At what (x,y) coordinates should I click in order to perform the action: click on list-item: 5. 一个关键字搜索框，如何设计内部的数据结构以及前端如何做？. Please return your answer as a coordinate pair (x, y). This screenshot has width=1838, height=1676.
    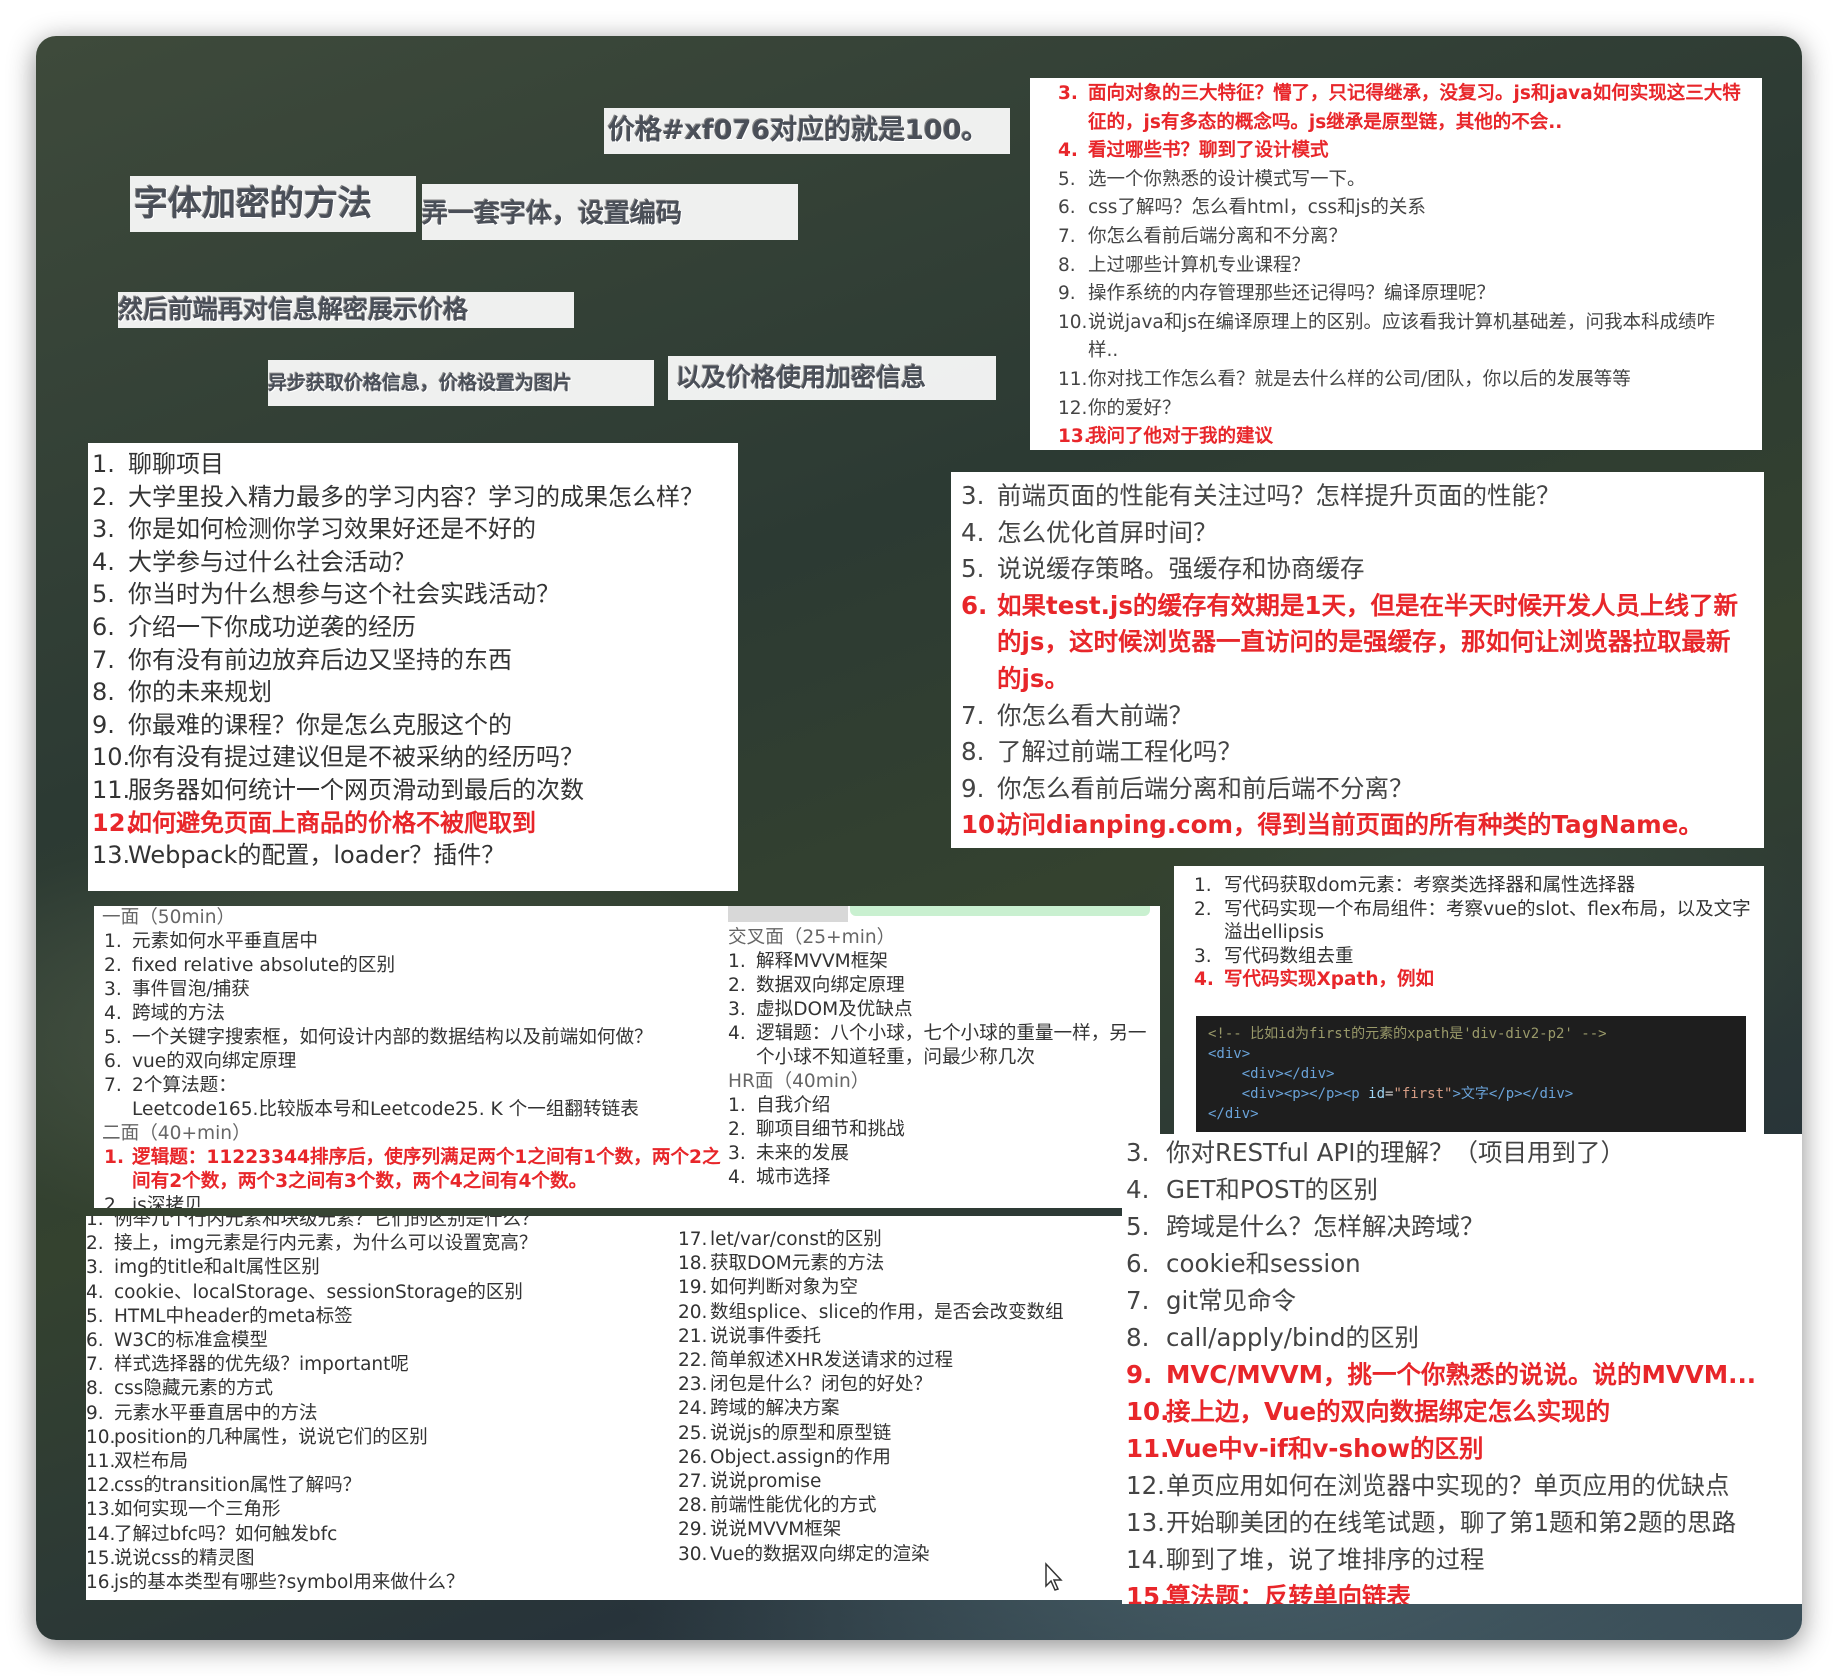
    Looking at the image, I should click on (413, 1038).